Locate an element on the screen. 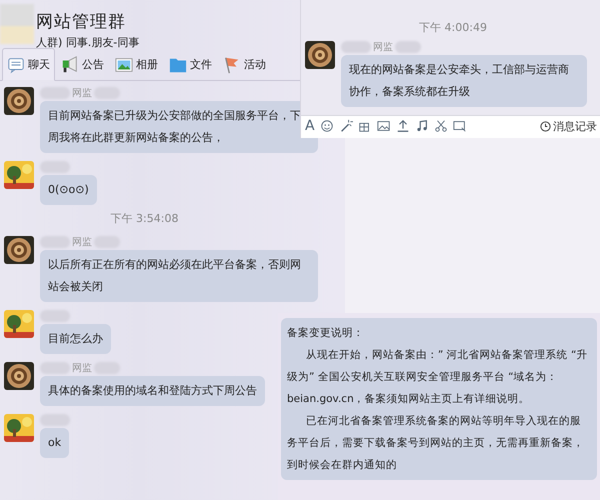  message-bubble: 目前怎么办 is located at coordinates (75, 339).